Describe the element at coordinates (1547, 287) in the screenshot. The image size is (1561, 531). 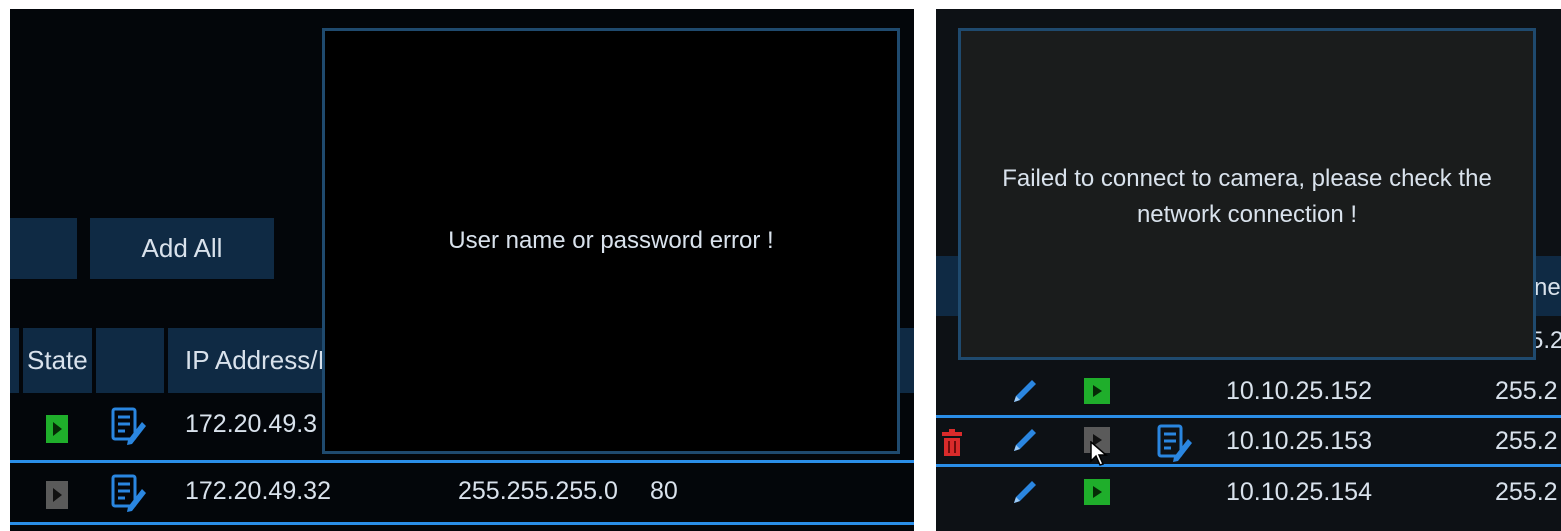
I see `header-partial-text: ne` at that location.